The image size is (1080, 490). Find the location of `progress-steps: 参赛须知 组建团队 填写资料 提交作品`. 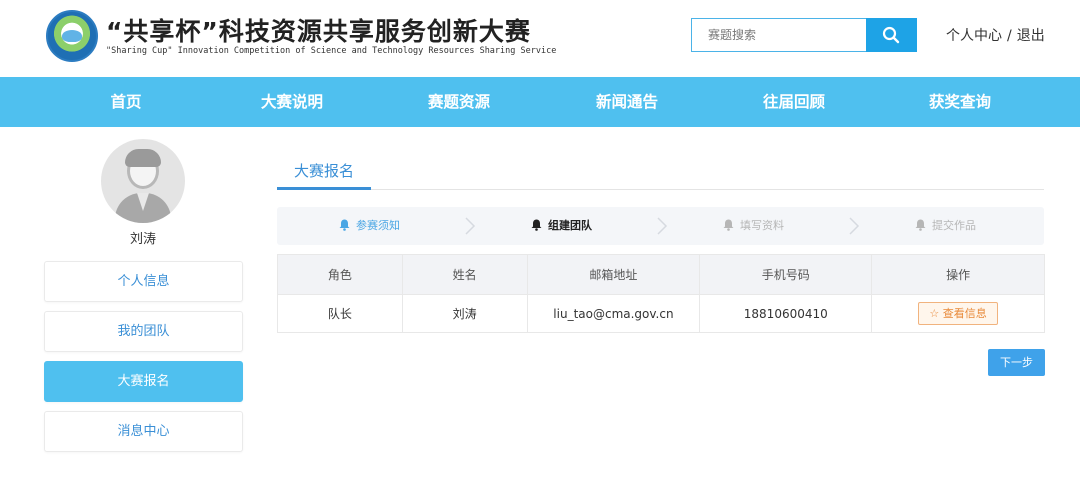

progress-steps: 参赛须知 组建团队 填写资料 提交作品 is located at coordinates (660, 226).